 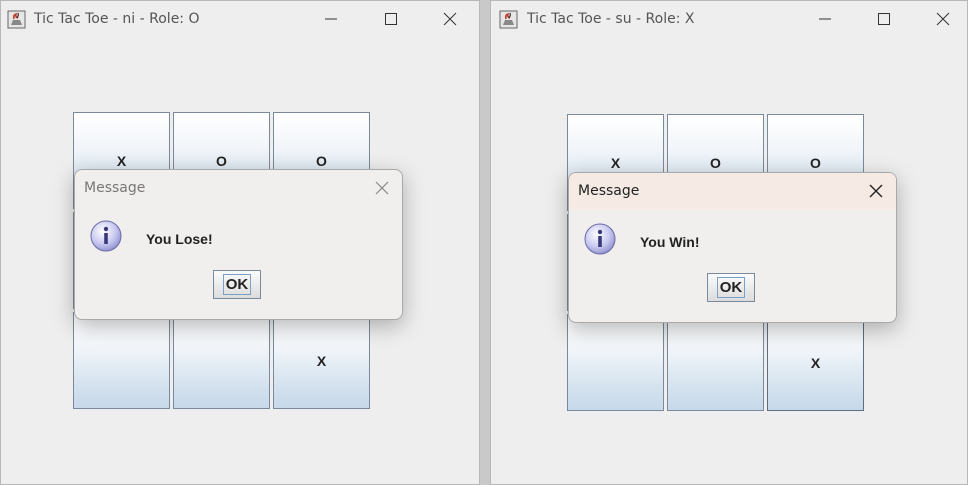 What do you see at coordinates (670, 242) in the screenshot?
I see `dialog-message: You Win!` at bounding box center [670, 242].